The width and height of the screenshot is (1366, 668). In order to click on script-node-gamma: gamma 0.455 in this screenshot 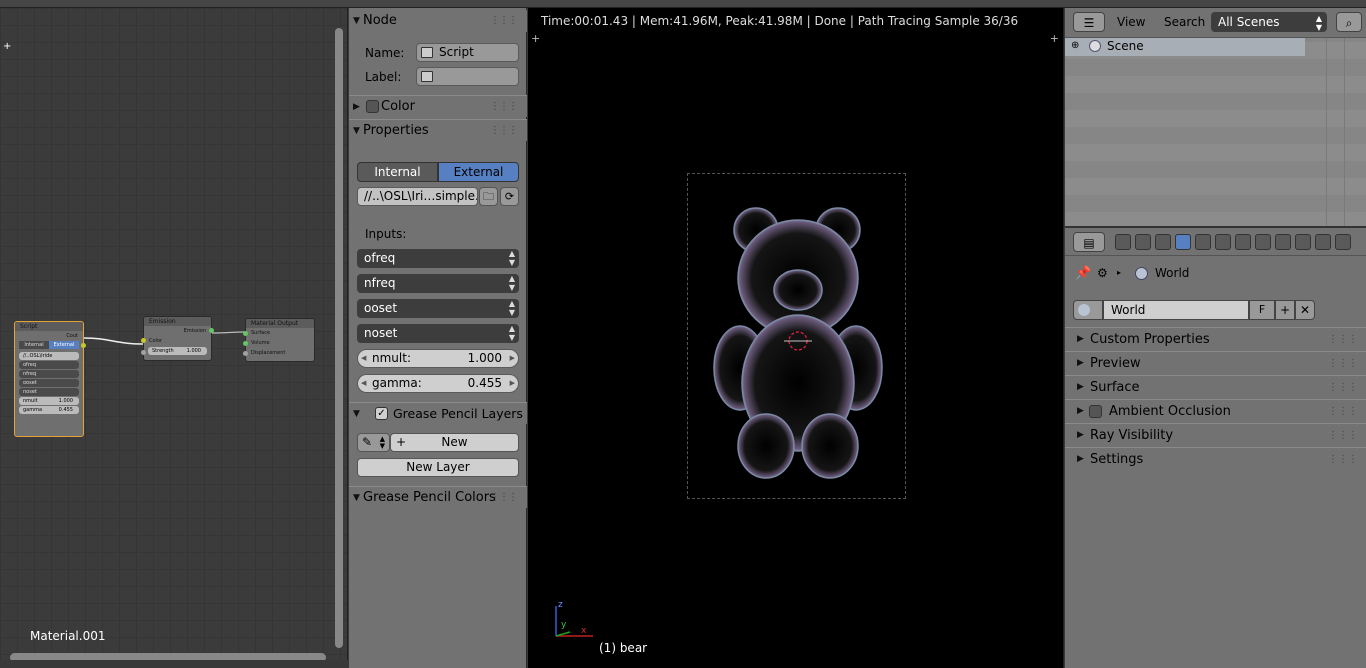, I will do `click(49, 410)`.